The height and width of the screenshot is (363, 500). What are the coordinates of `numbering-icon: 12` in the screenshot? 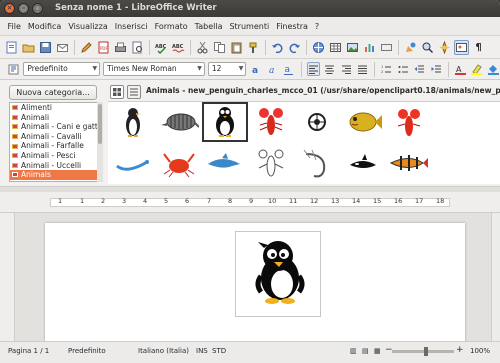 It's located at (386, 69).